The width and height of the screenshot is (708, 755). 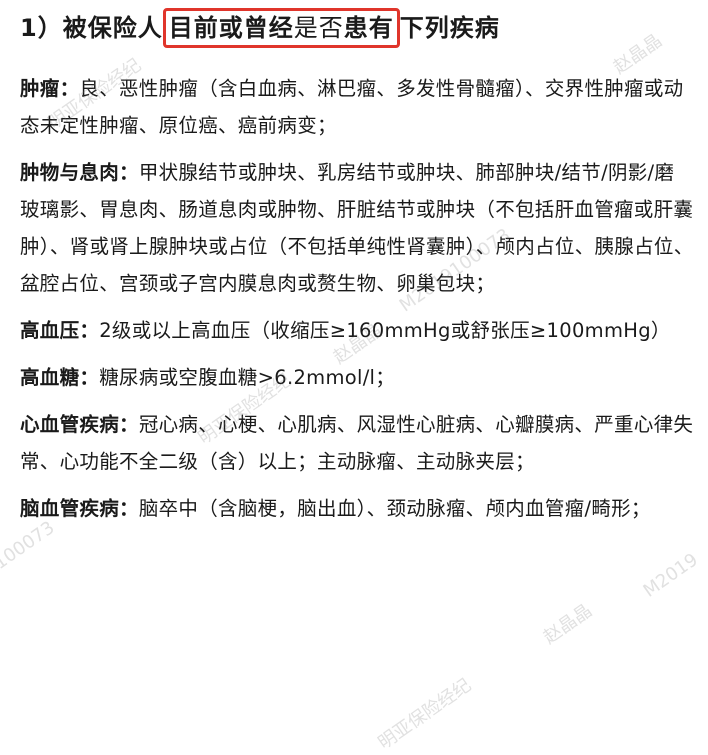 I want to click on heading-prefix: 1）被保险人, so click(x=91, y=28).